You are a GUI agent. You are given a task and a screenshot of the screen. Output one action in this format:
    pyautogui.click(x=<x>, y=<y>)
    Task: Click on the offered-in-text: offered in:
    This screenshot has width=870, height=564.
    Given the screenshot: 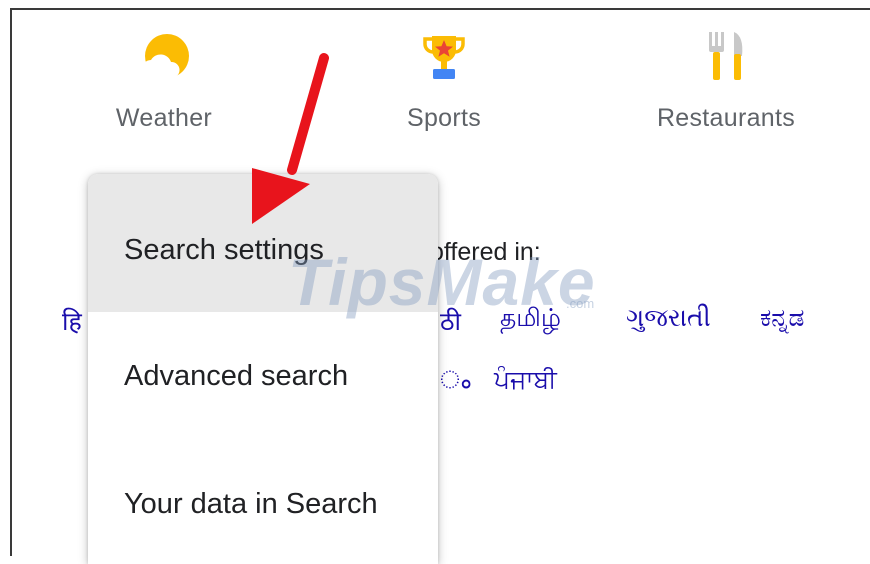 What is the action you would take?
    pyautogui.click(x=485, y=252)
    